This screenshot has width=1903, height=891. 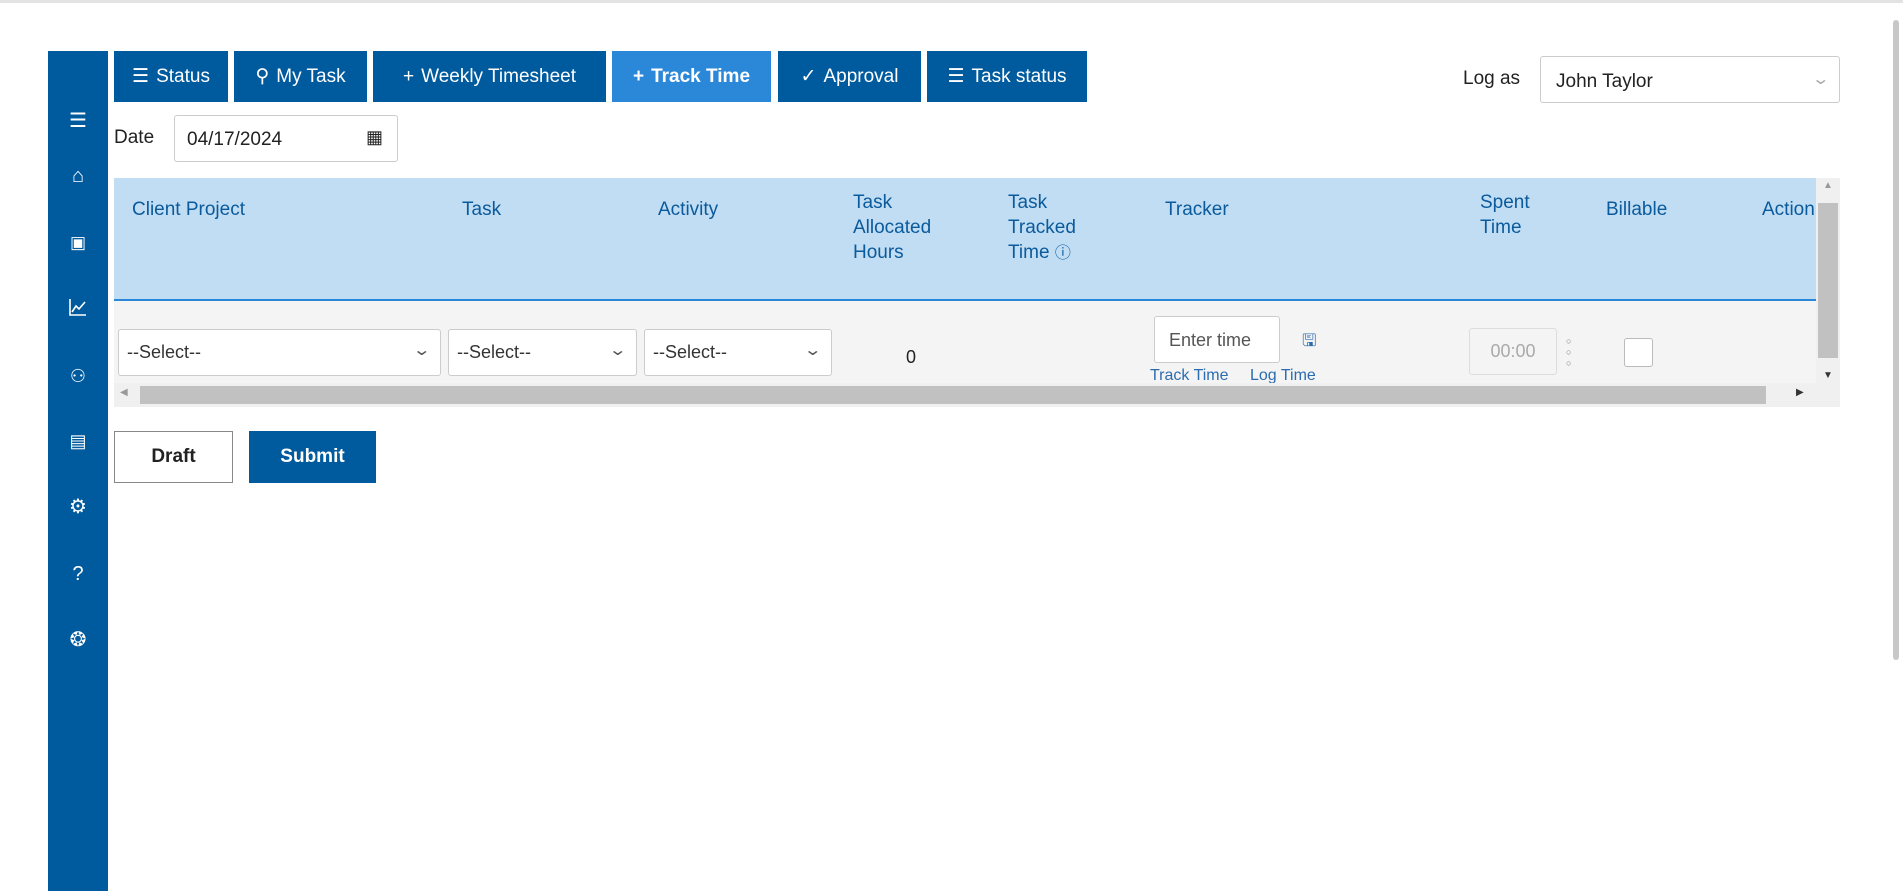 I want to click on date-label: Date, so click(x=134, y=137).